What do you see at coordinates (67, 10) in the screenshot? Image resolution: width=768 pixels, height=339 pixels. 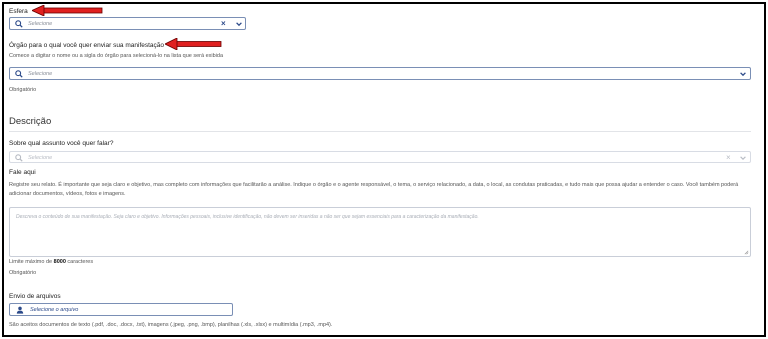 I see `red-arrow-esfera` at bounding box center [67, 10].